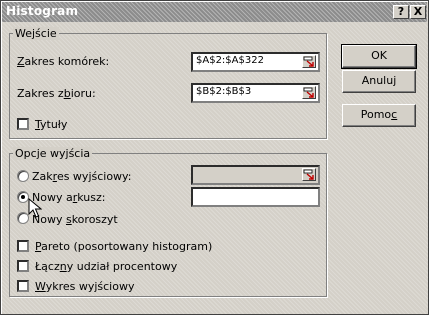  What do you see at coordinates (379, 115) in the screenshot?
I see `help-button: Pomoc` at bounding box center [379, 115].